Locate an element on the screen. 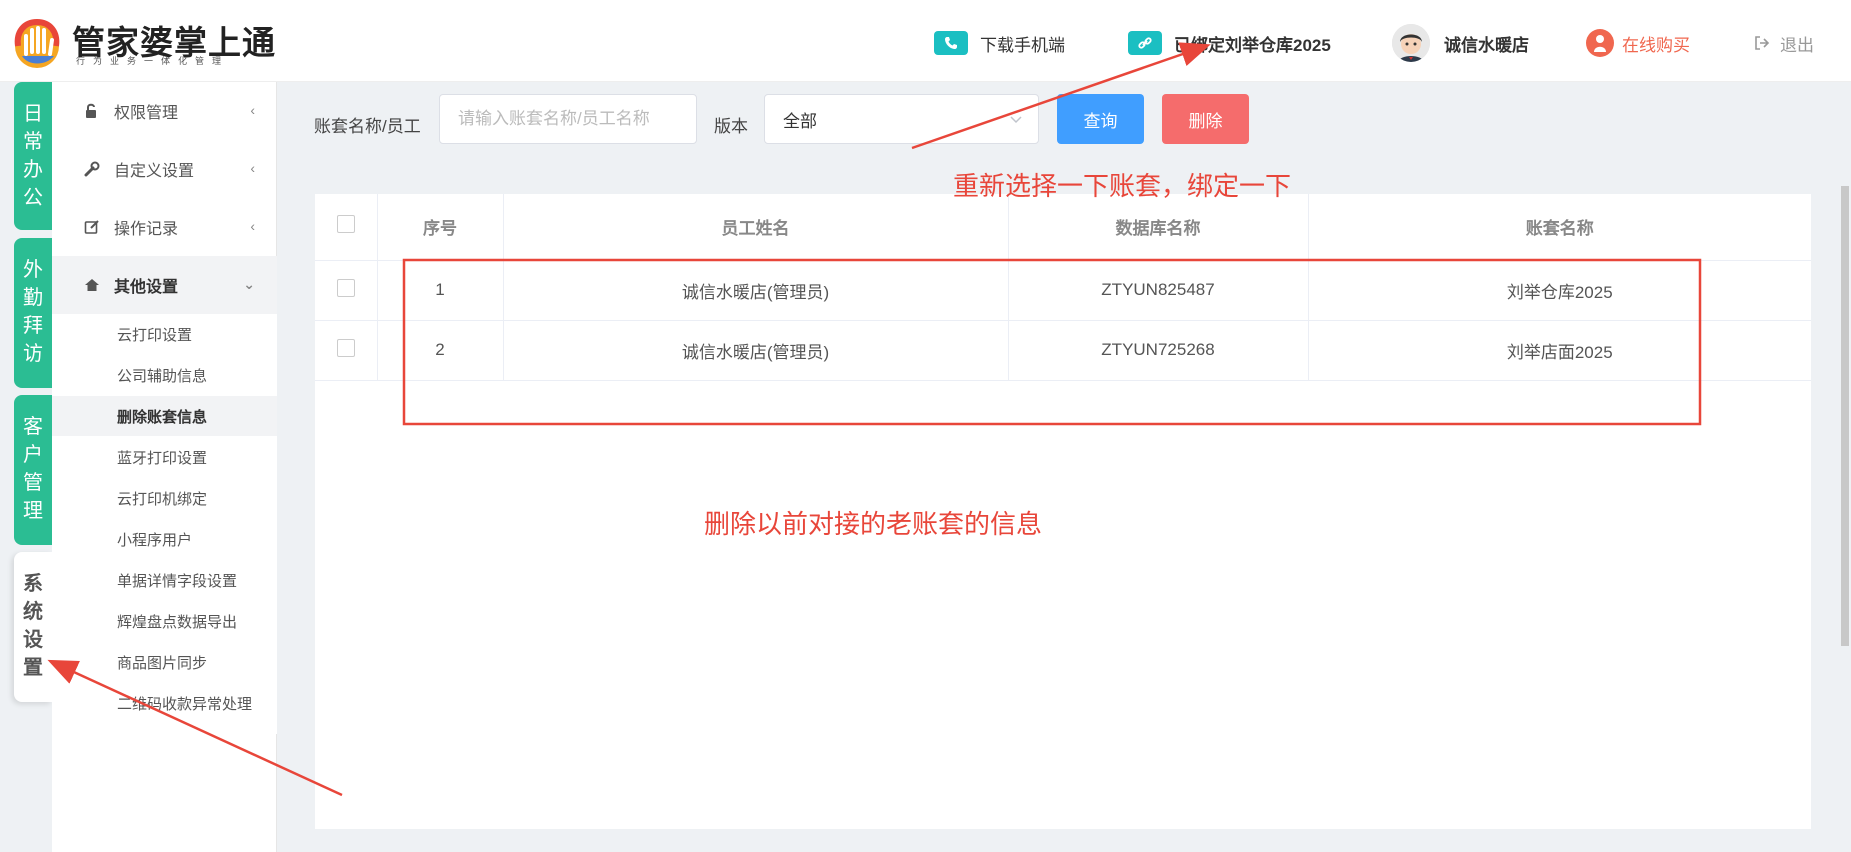 The height and width of the screenshot is (852, 1851). link-icon is located at coordinates (1145, 43).